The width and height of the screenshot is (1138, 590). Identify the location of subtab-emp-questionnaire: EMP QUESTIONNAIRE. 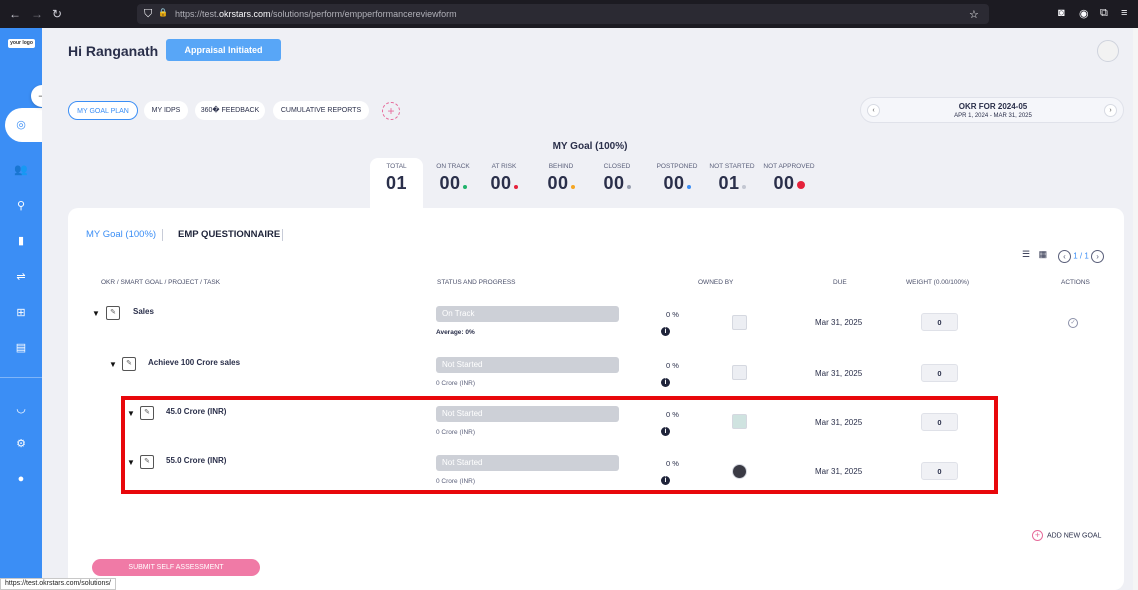
(229, 234).